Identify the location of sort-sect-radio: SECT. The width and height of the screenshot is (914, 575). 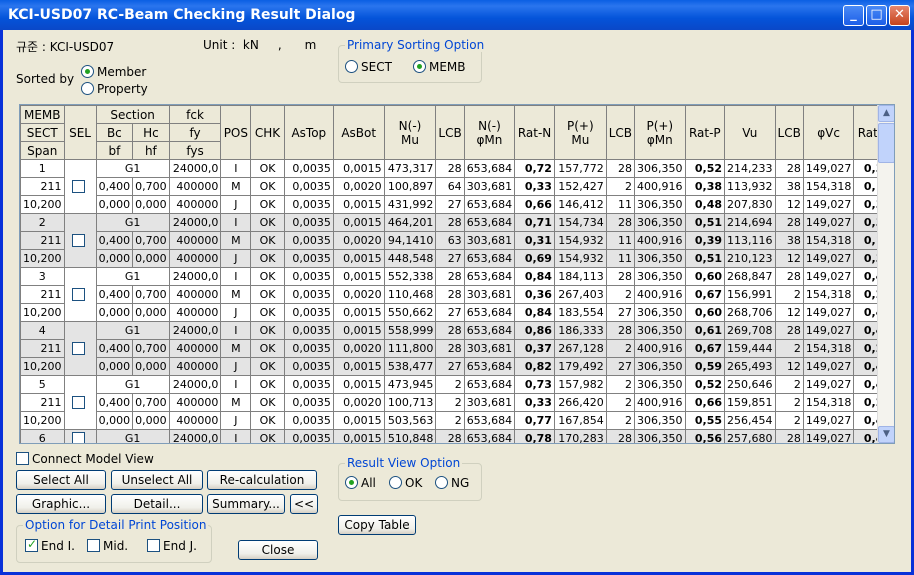
(368, 67).